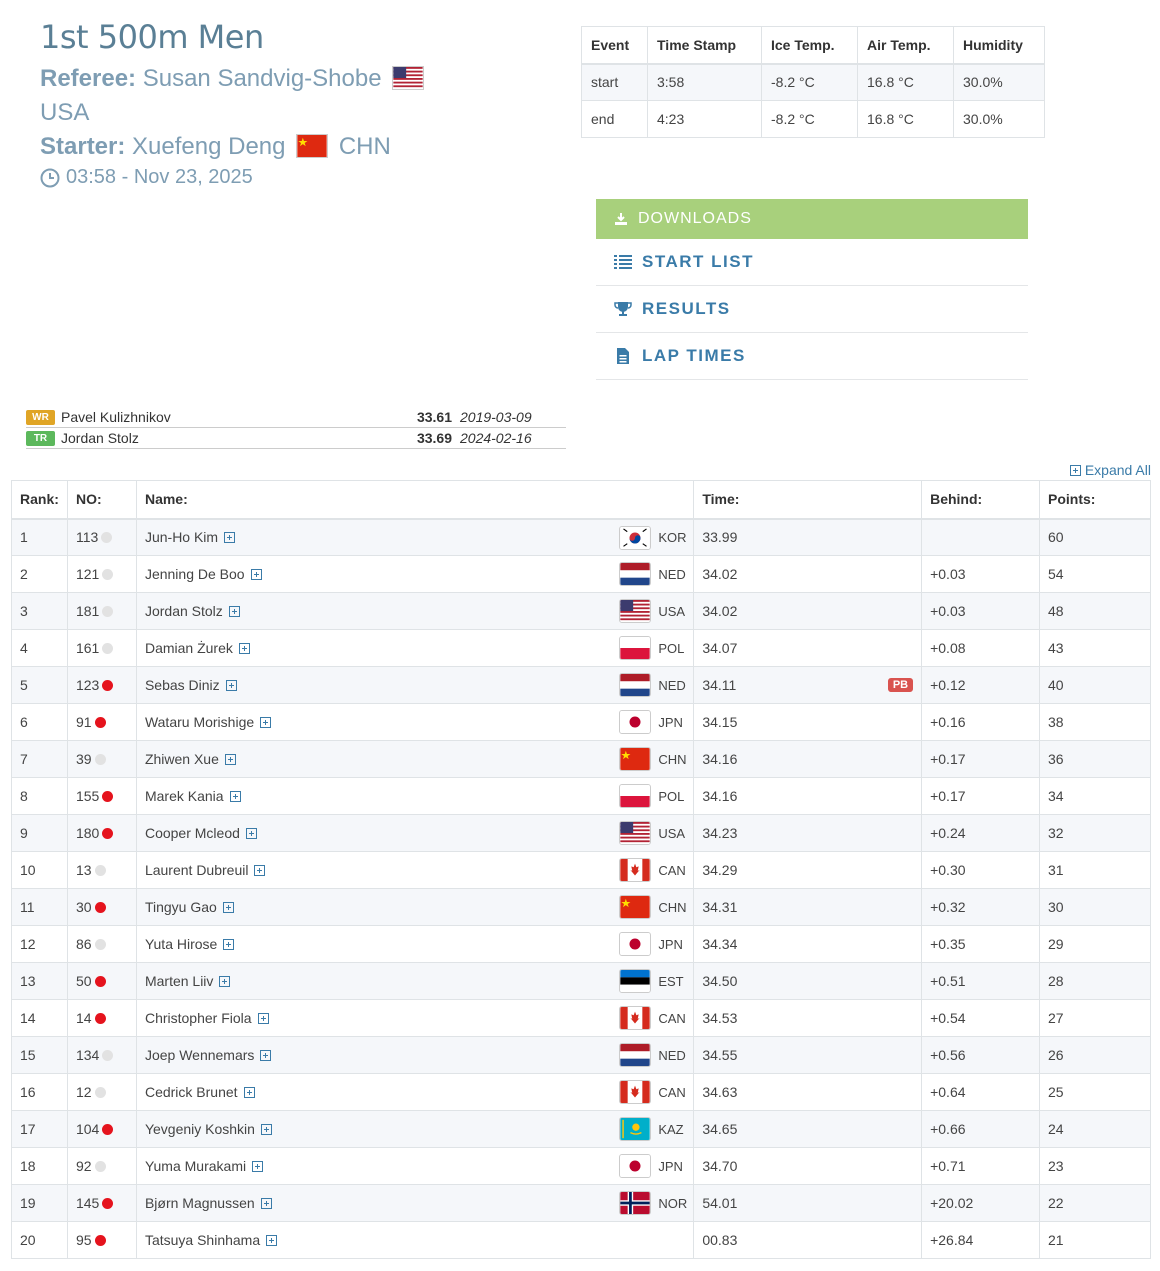  I want to click on points-cell: 25, so click(1095, 1092).